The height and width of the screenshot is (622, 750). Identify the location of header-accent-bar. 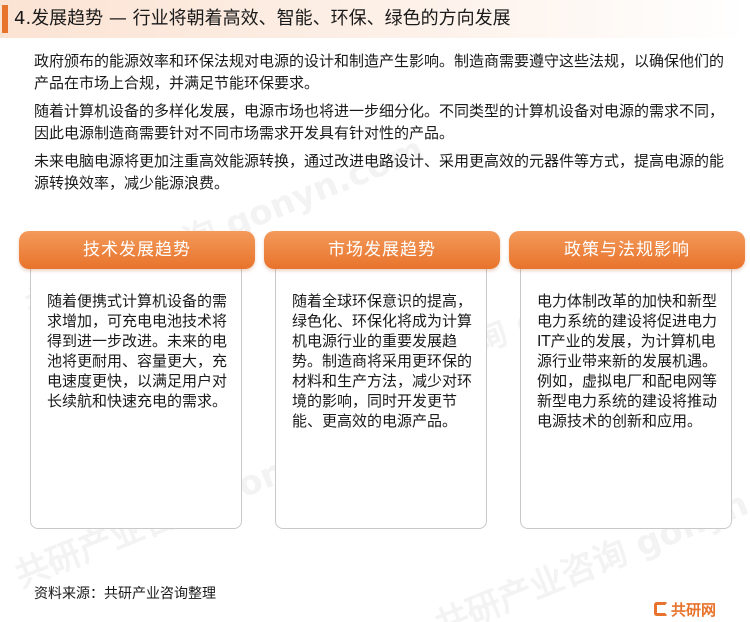
(5, 19).